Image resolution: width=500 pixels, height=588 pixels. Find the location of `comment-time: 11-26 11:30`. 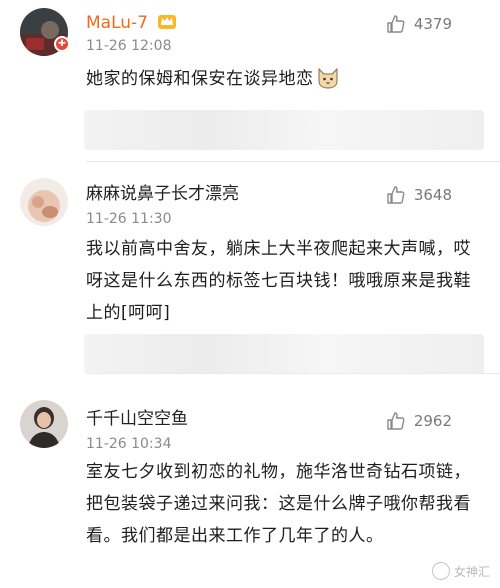

comment-time: 11-26 11:30 is located at coordinates (129, 219).